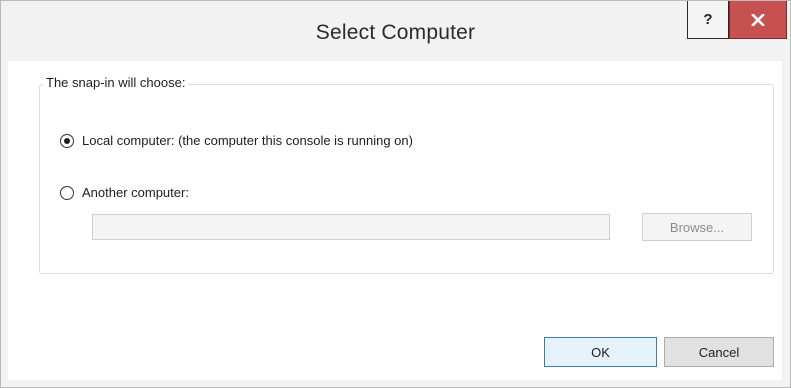 Image resolution: width=791 pixels, height=388 pixels. Describe the element at coordinates (135, 192) in the screenshot. I see `another-computer-label: Another computer:` at that location.